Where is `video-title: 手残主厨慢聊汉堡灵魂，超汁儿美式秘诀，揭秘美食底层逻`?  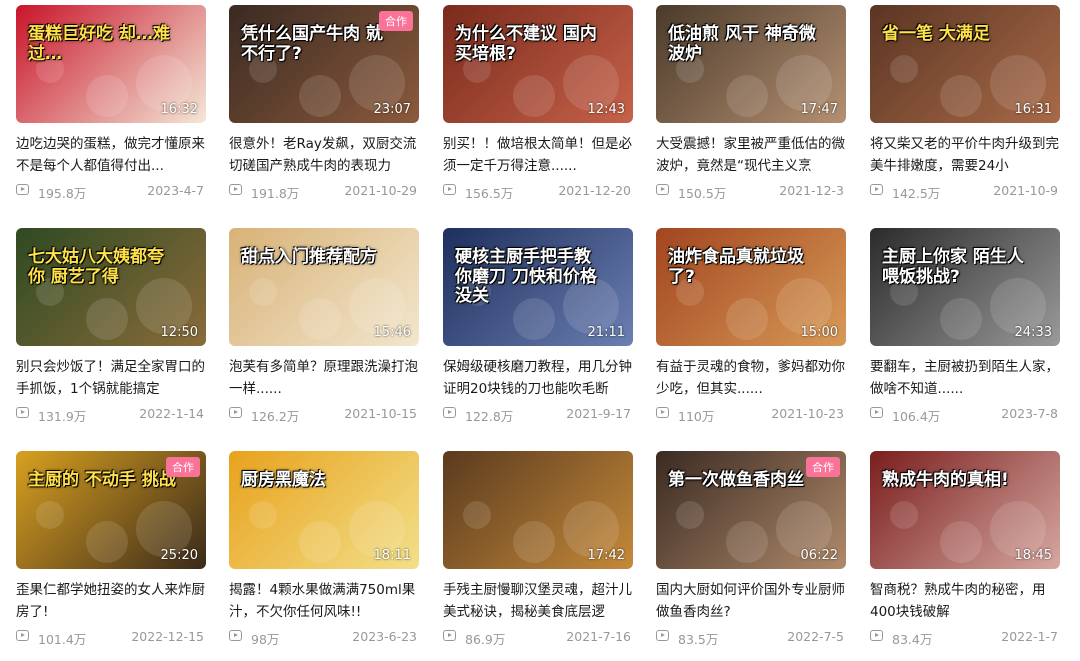 video-title: 手残主厨慢聊汉堡灵魂，超汁儿美式秘诀，揭秘美食底层逻 is located at coordinates (538, 601).